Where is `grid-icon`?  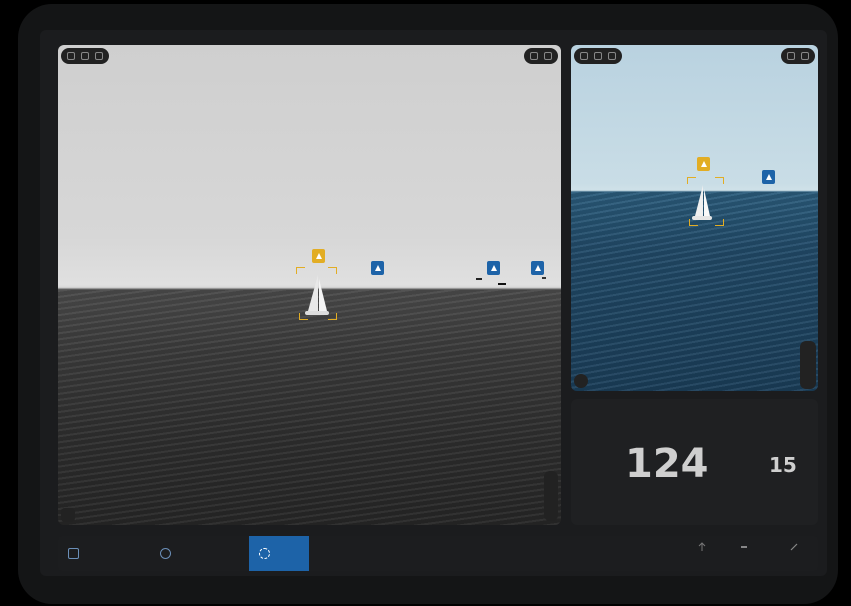 grid-icon is located at coordinates (73, 553).